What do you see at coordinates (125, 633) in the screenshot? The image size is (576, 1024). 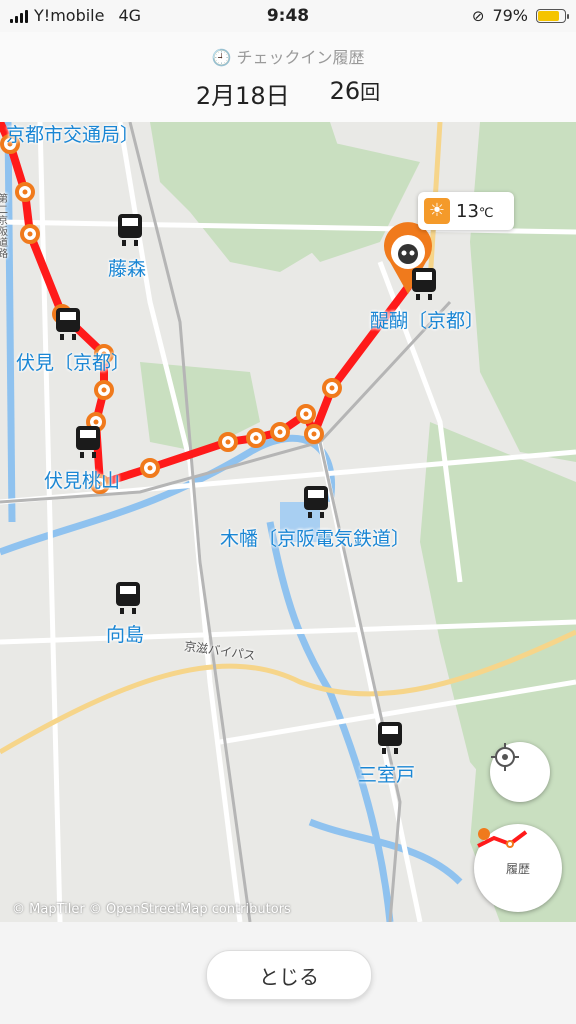 I see `station-label-mukaijima: 向島` at bounding box center [125, 633].